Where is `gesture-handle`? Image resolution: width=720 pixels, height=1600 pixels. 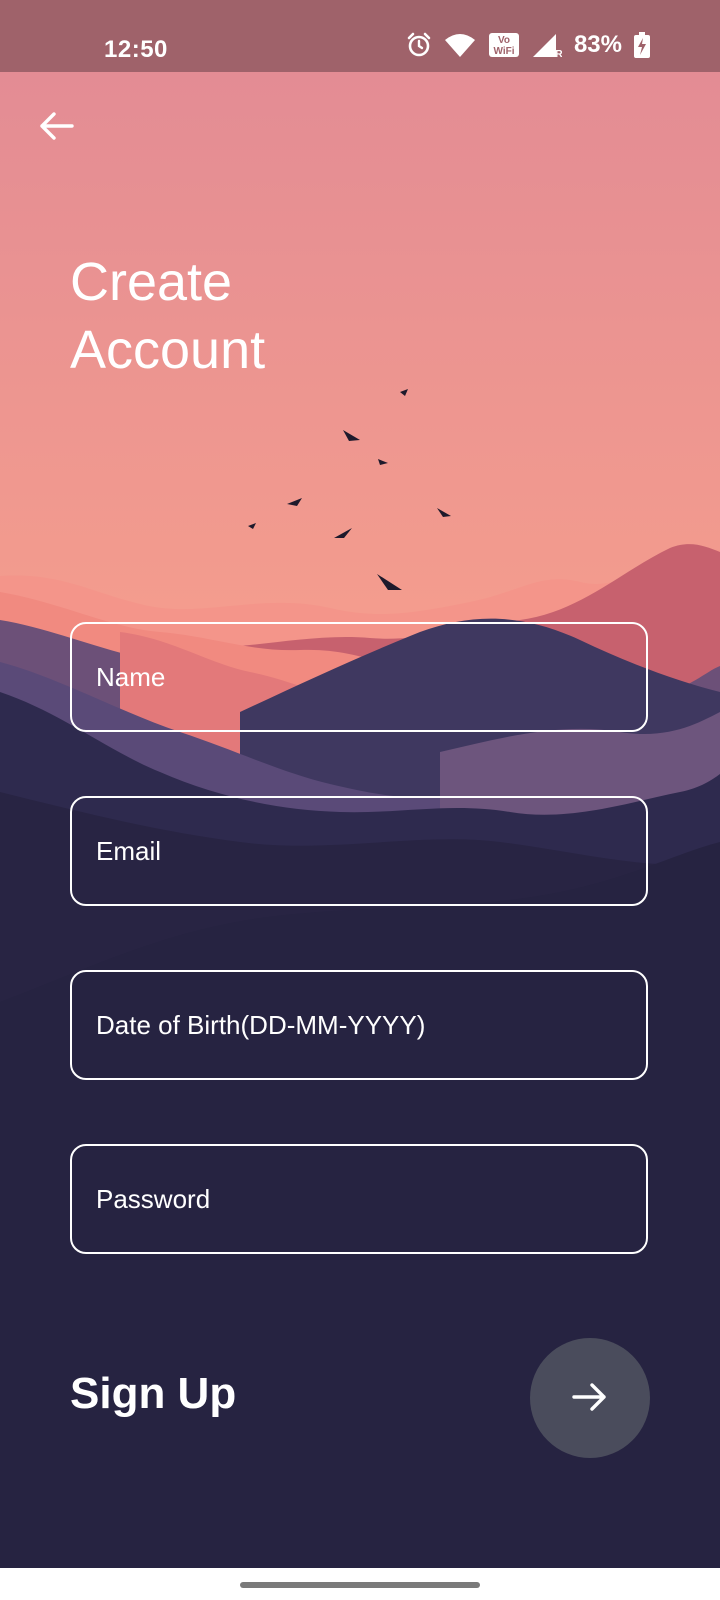 gesture-handle is located at coordinates (360, 1585).